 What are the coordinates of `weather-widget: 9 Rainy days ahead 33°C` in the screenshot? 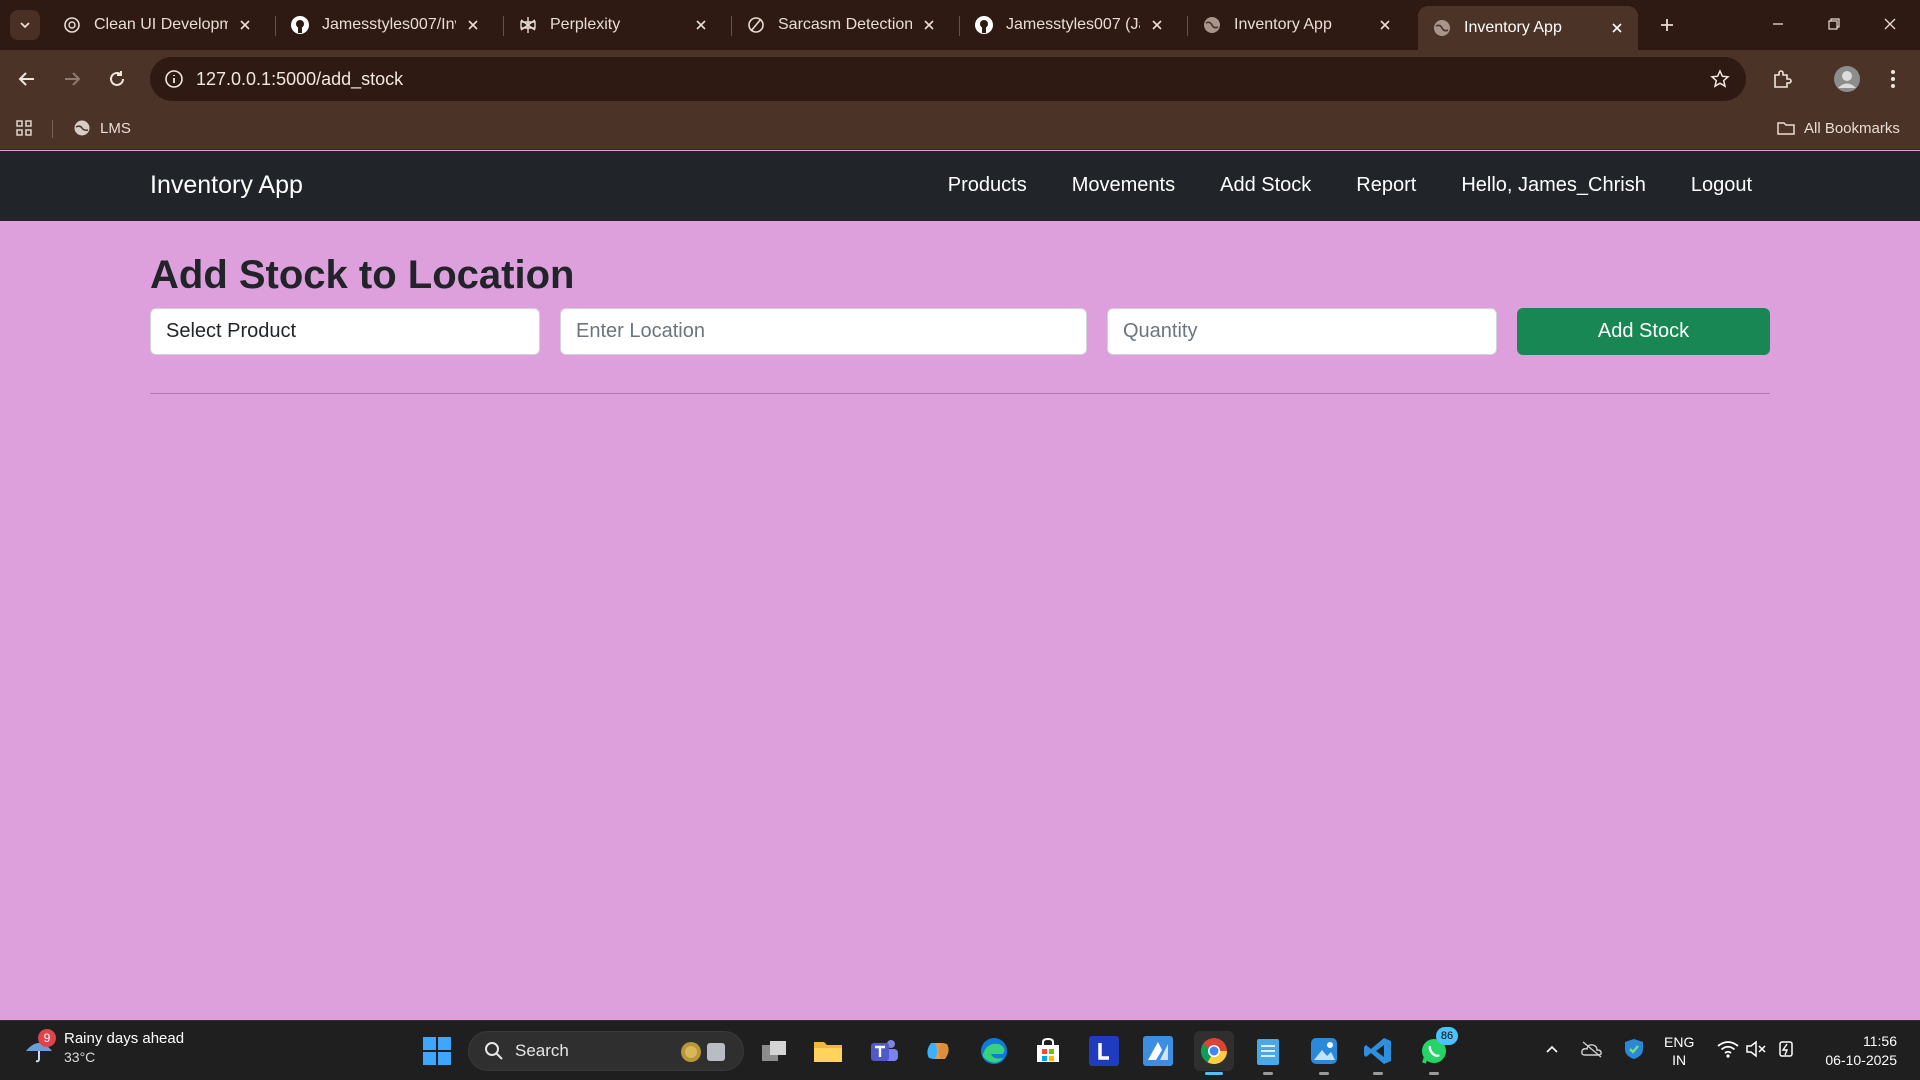 It's located at (103, 1048).